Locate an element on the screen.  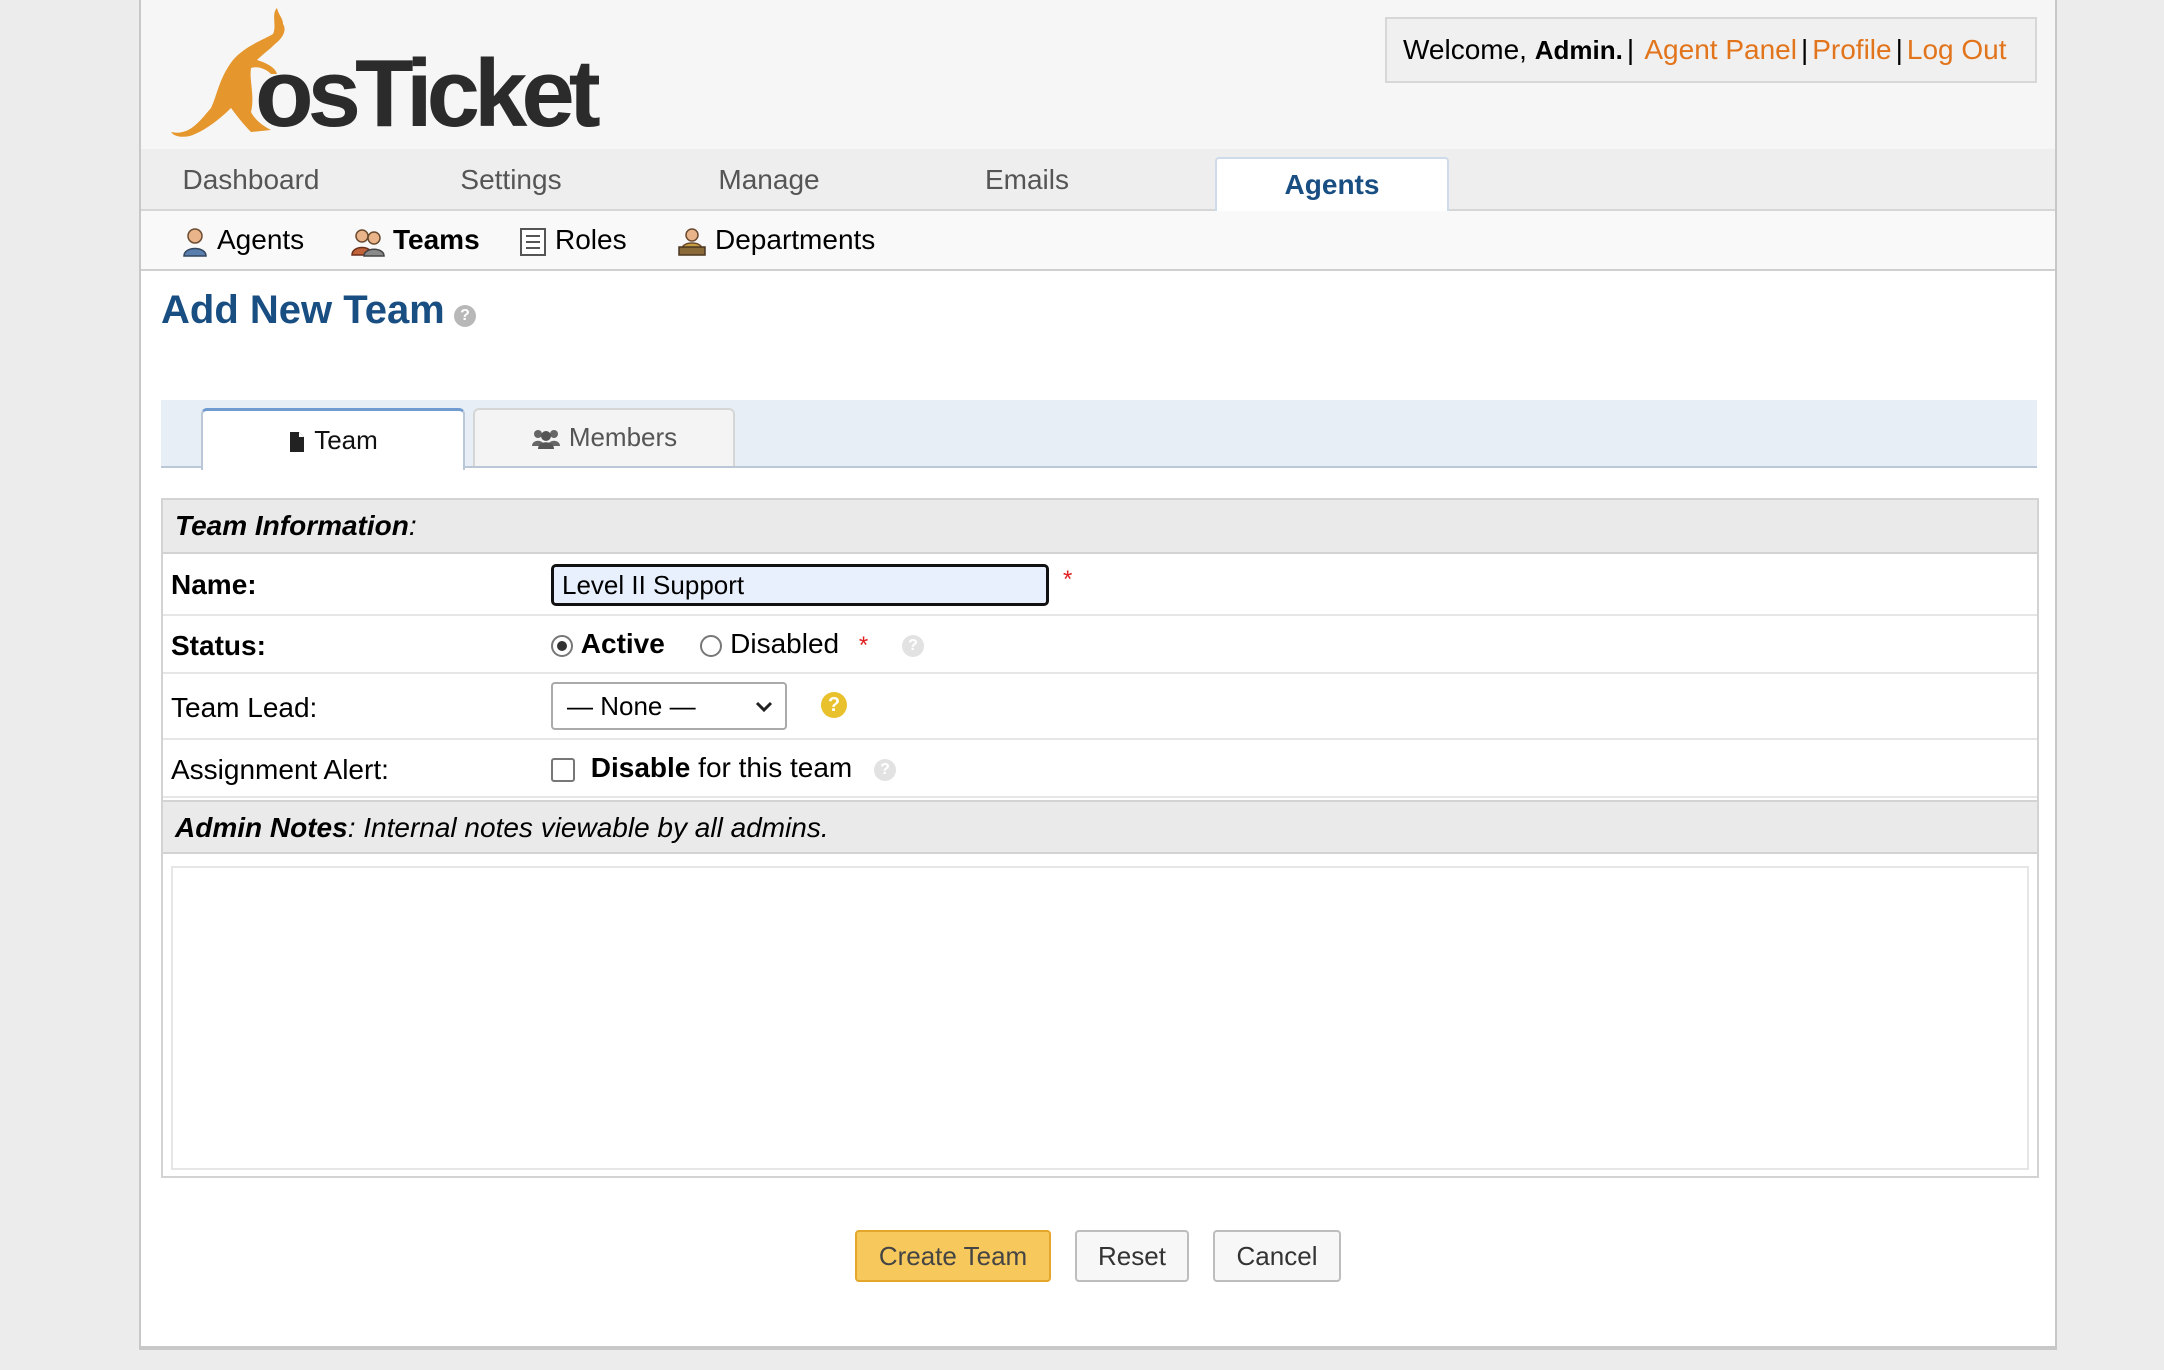
log-out-link: Log Out is located at coordinates (1957, 49).